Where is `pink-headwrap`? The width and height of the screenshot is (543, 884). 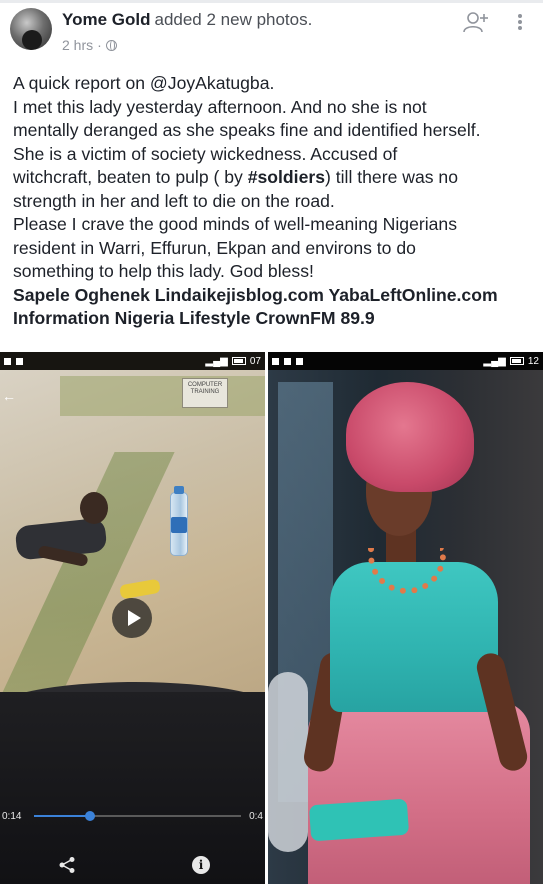
pink-headwrap is located at coordinates (410, 437).